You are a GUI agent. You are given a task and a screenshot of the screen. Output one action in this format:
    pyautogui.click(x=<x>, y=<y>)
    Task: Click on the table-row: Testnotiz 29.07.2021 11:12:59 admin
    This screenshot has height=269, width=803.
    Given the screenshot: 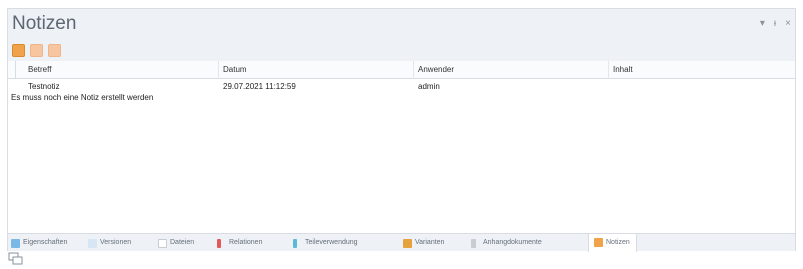 What is the action you would take?
    pyautogui.click(x=401, y=87)
    